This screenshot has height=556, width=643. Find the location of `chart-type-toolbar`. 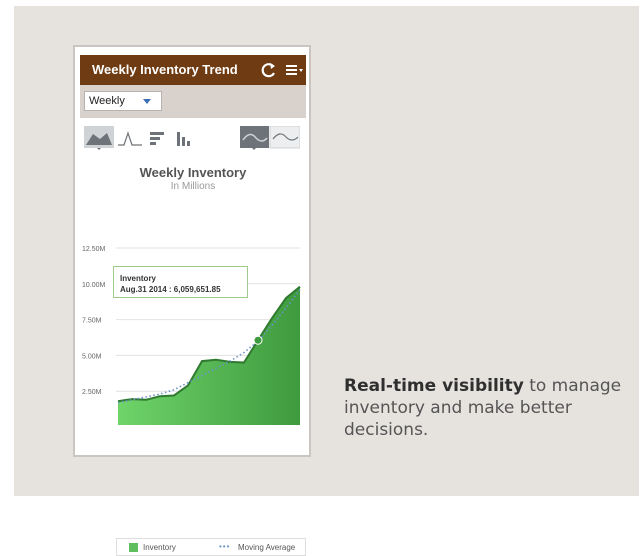

chart-type-toolbar is located at coordinates (193, 139).